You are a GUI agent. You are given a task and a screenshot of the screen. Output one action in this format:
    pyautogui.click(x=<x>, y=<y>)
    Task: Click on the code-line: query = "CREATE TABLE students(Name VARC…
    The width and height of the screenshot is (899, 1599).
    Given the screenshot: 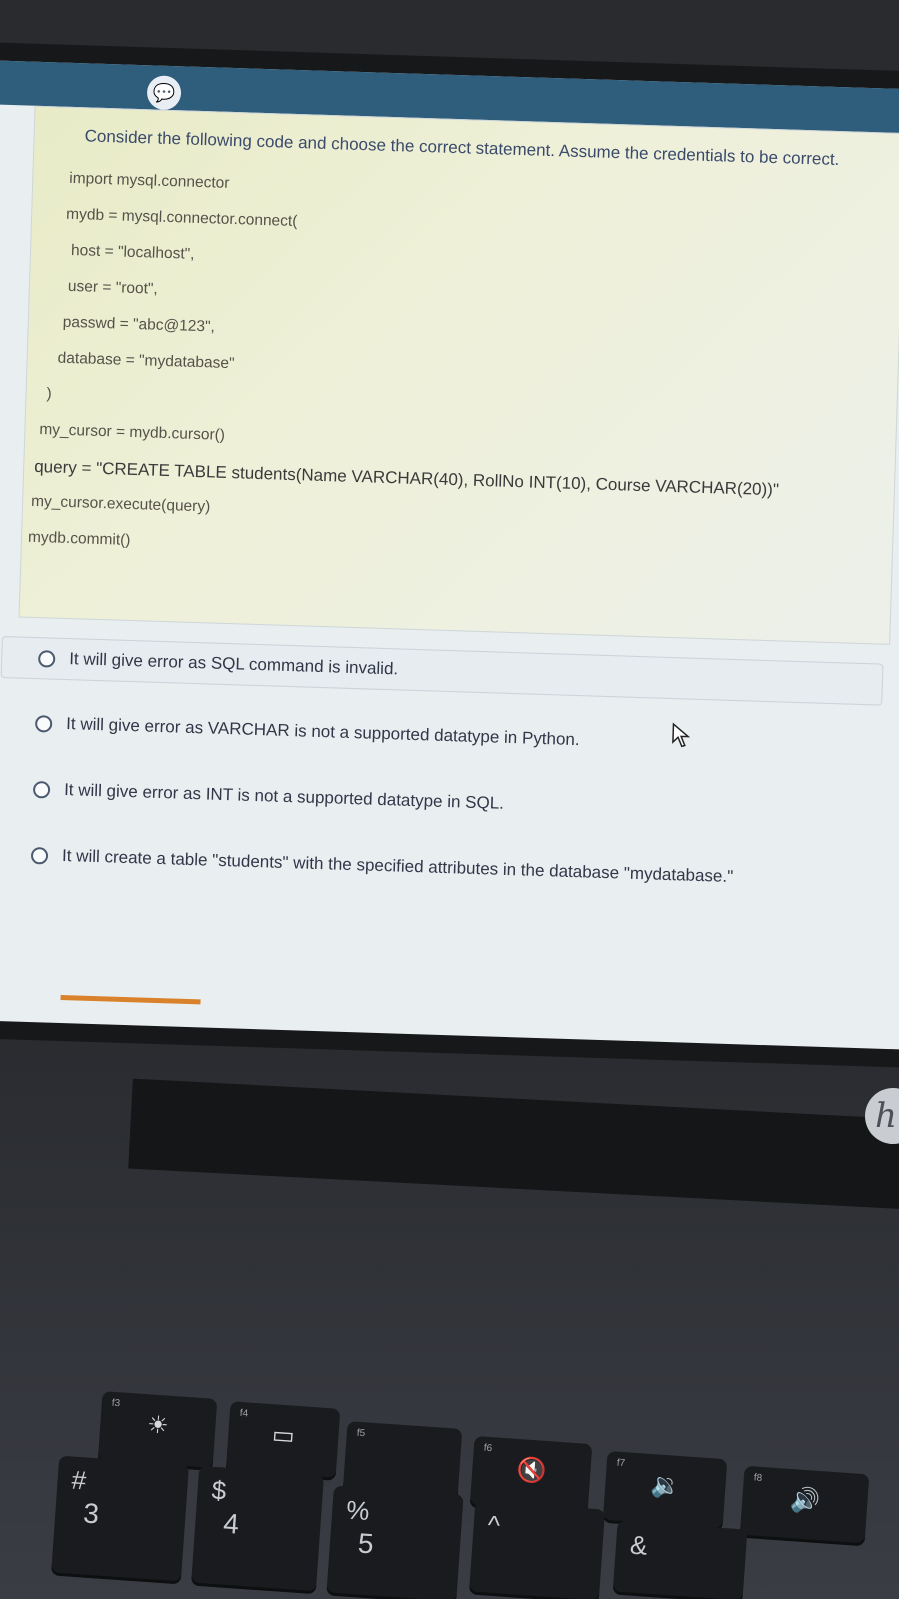 What is the action you would take?
    pyautogui.click(x=406, y=478)
    